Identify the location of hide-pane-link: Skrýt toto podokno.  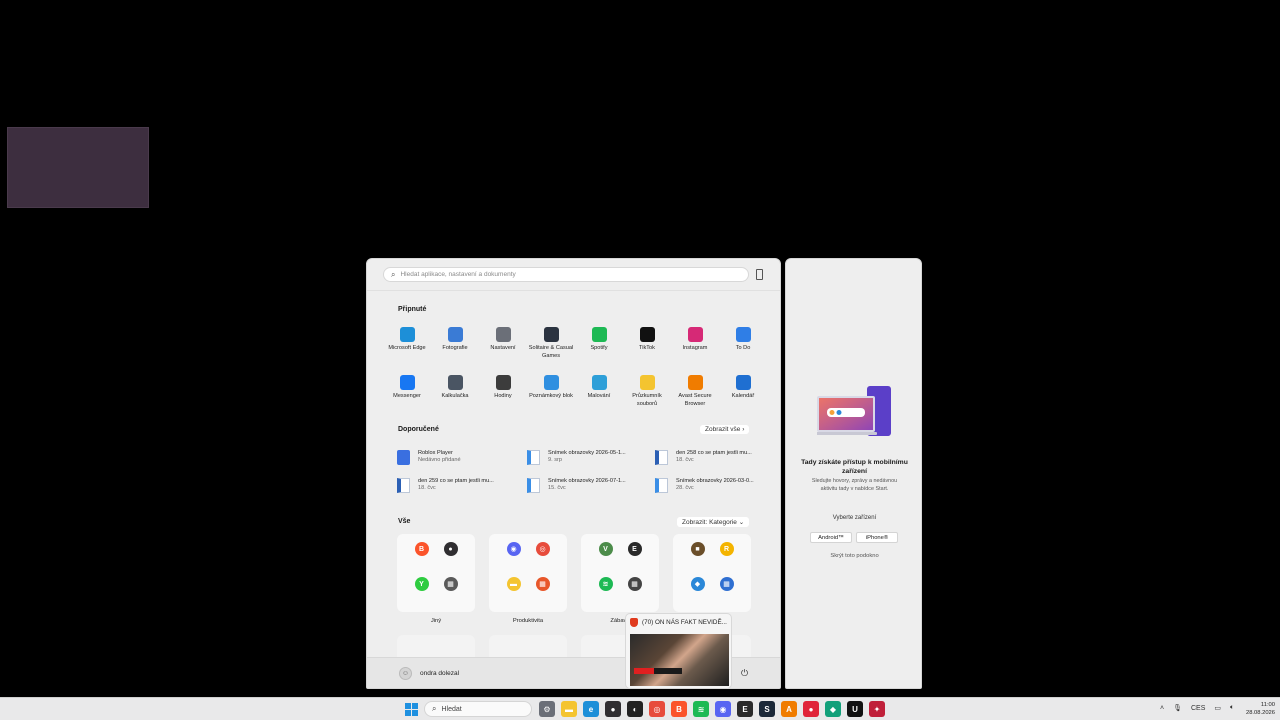
(854, 556).